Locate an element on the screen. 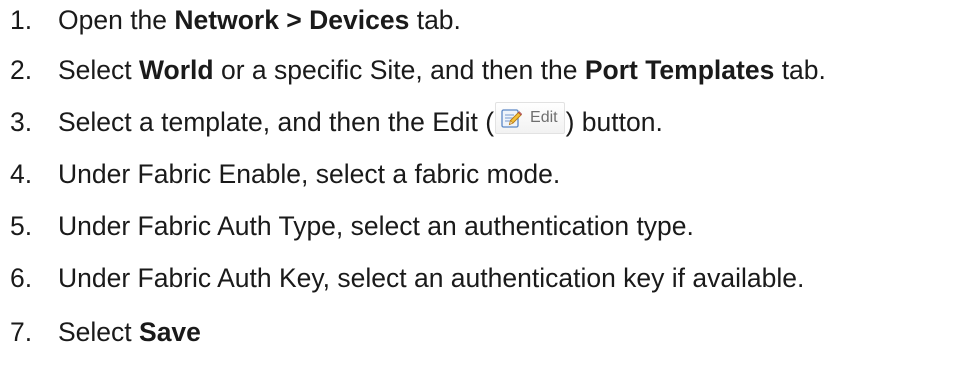 The width and height of the screenshot is (960, 368). step-text: ) button. is located at coordinates (614, 122).